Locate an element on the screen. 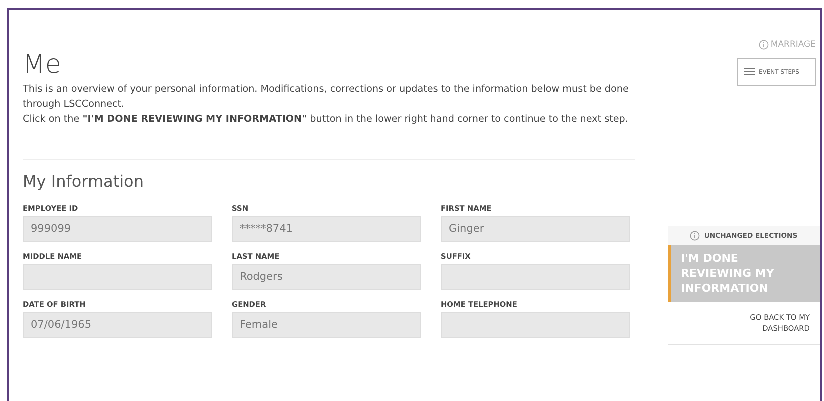 The width and height of the screenshot is (824, 401). input-field: Ginger is located at coordinates (535, 229).